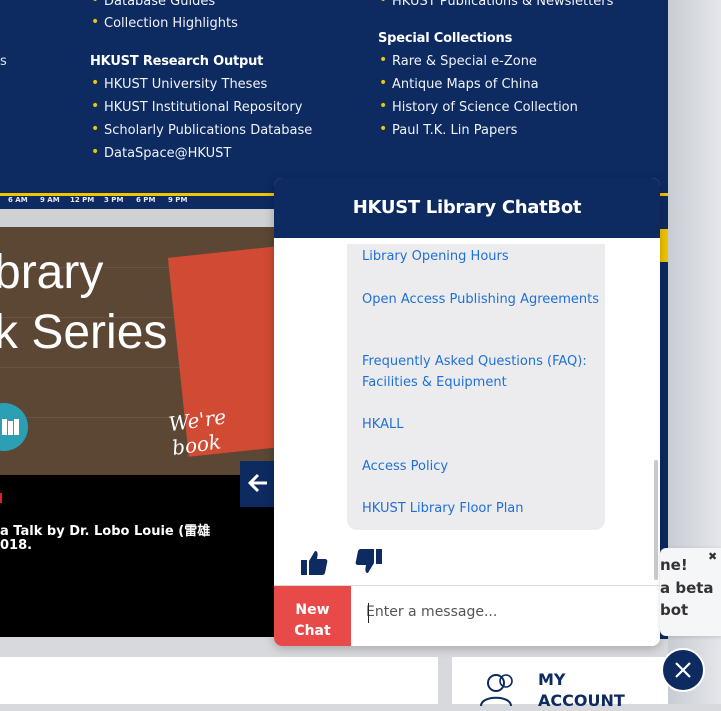 The height and width of the screenshot is (711, 721). Describe the element at coordinates (664, 245) in the screenshot. I see `right-panel-accent` at that location.